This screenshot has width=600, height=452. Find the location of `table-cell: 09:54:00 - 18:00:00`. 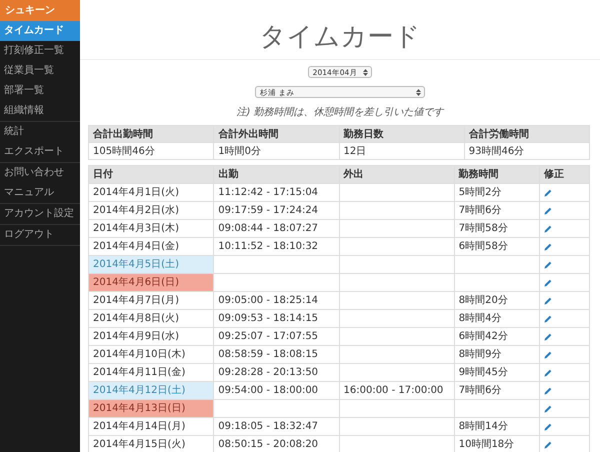

table-cell: 09:54:00 - 18:00:00 is located at coordinates (268, 390).